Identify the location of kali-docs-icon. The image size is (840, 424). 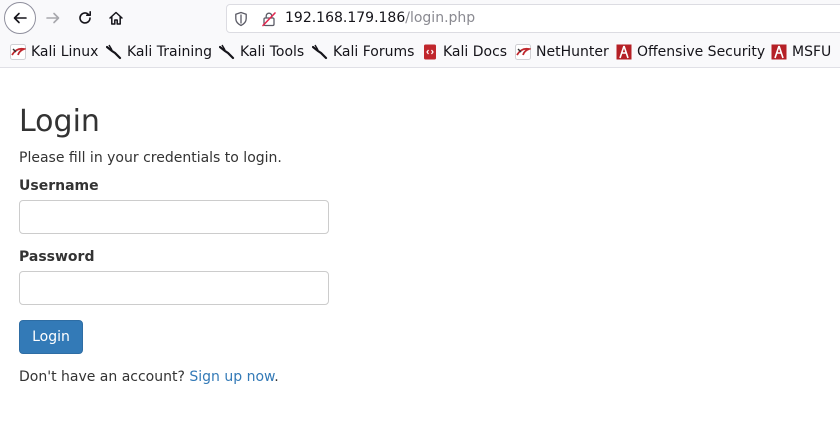
(430, 52).